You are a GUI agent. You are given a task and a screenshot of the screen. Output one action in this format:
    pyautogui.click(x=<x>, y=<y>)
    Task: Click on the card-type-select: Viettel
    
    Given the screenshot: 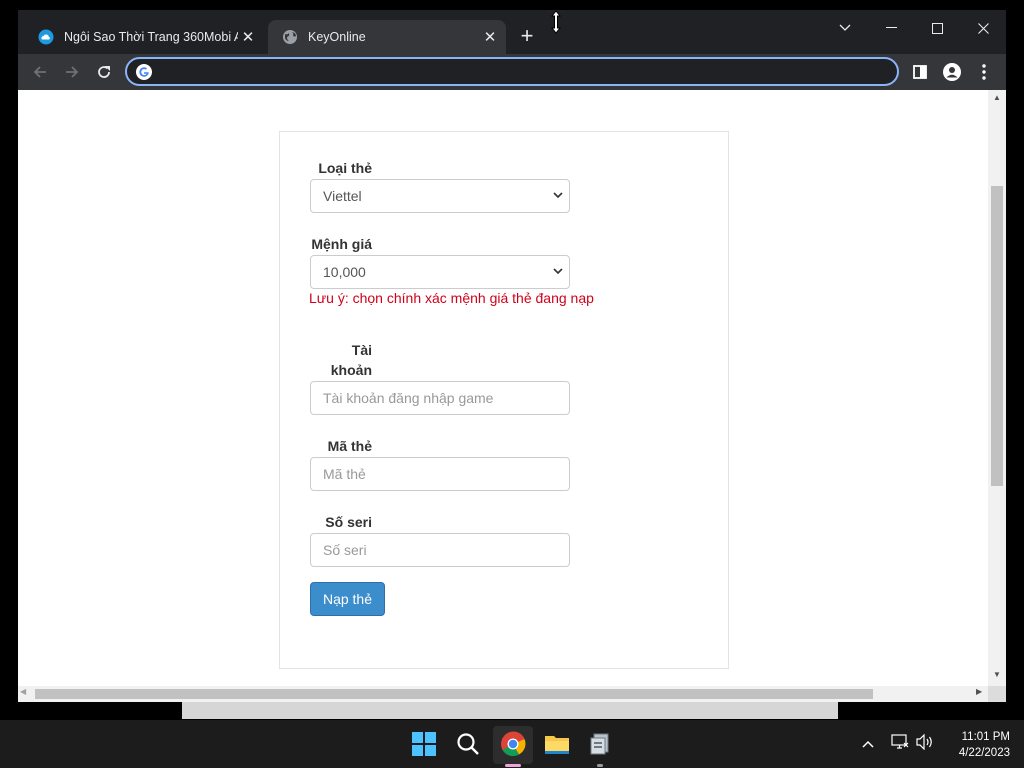 What is the action you would take?
    pyautogui.click(x=440, y=196)
    